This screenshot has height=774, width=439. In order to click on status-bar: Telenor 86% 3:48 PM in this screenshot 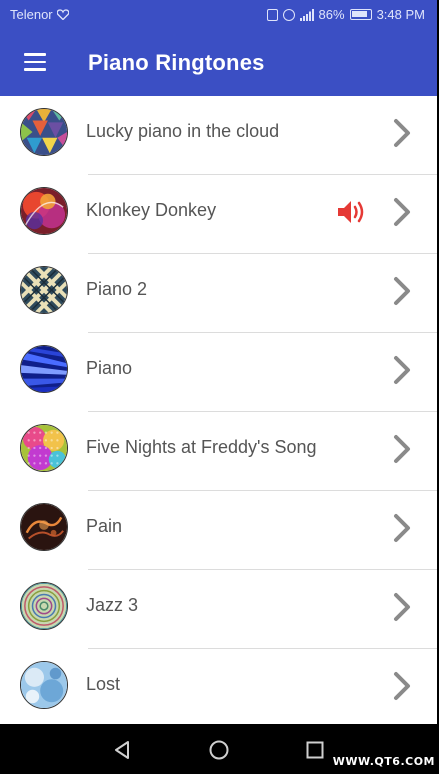, I will do `click(218, 15)`.